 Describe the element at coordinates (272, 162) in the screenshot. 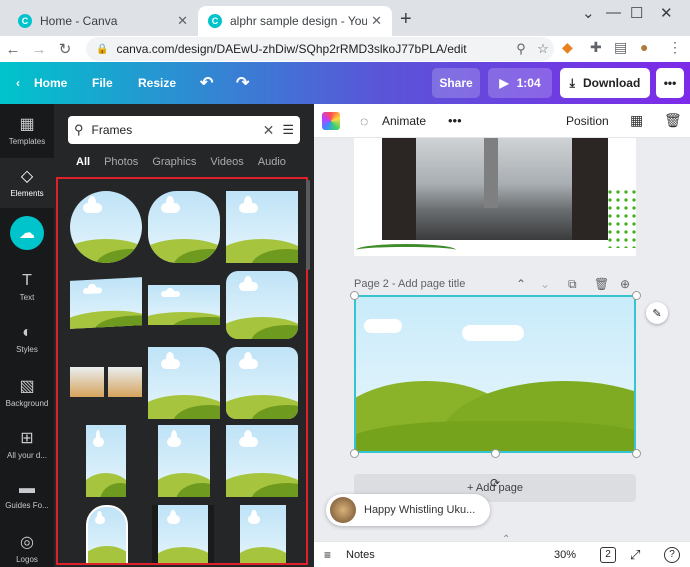

I see `tab-audio: Audio` at that location.